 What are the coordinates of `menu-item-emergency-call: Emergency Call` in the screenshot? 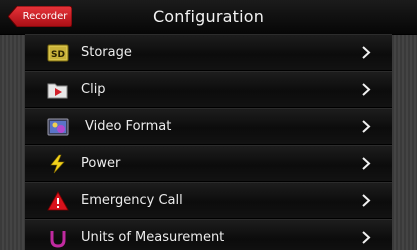 It's located at (208, 200).